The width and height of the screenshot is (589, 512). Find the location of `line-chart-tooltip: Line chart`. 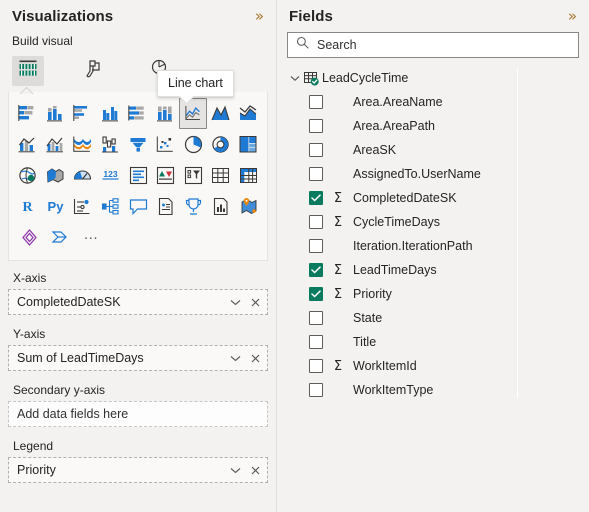

line-chart-tooltip: Line chart is located at coordinates (195, 83).